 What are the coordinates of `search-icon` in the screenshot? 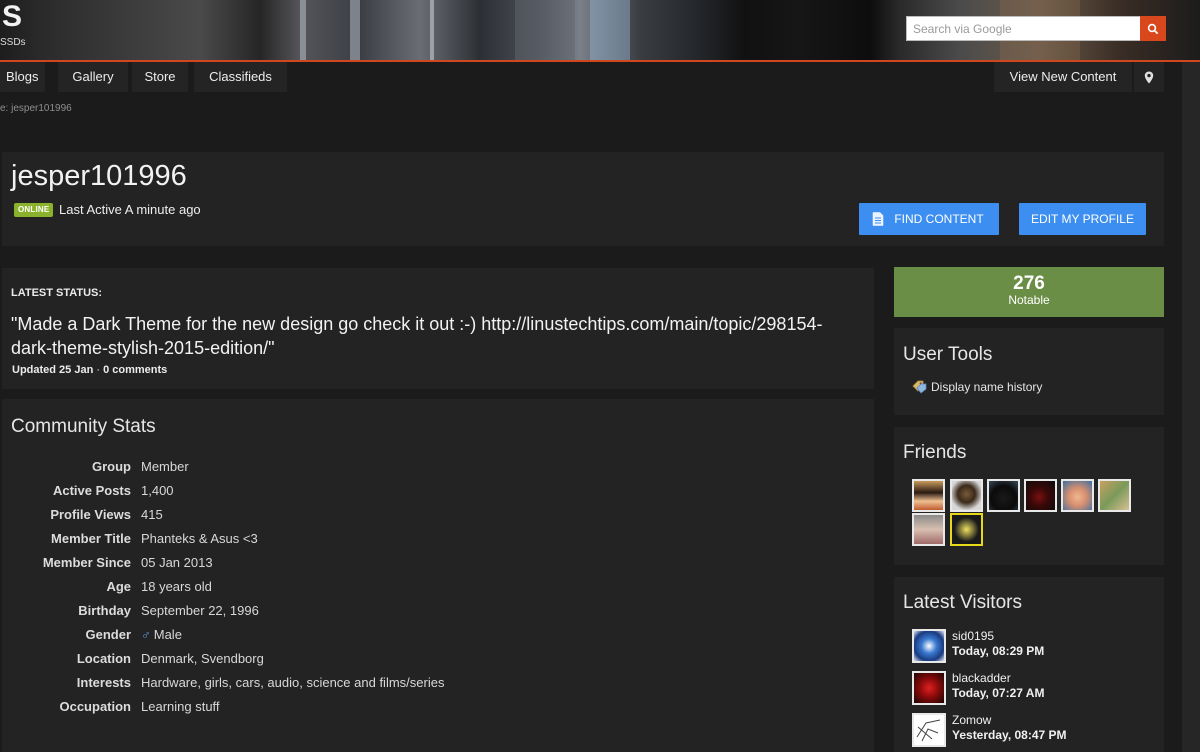 It's located at (1153, 28).